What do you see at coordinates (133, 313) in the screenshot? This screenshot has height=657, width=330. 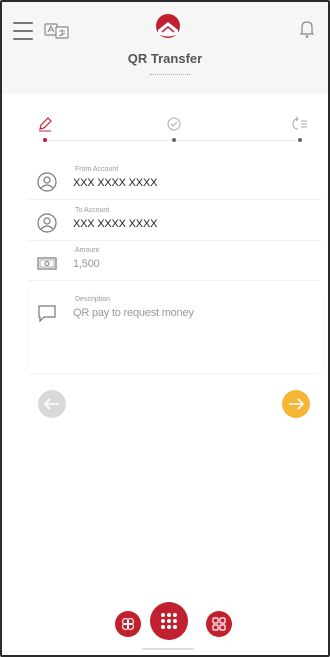 I see `description-value: QR pay to request money` at bounding box center [133, 313].